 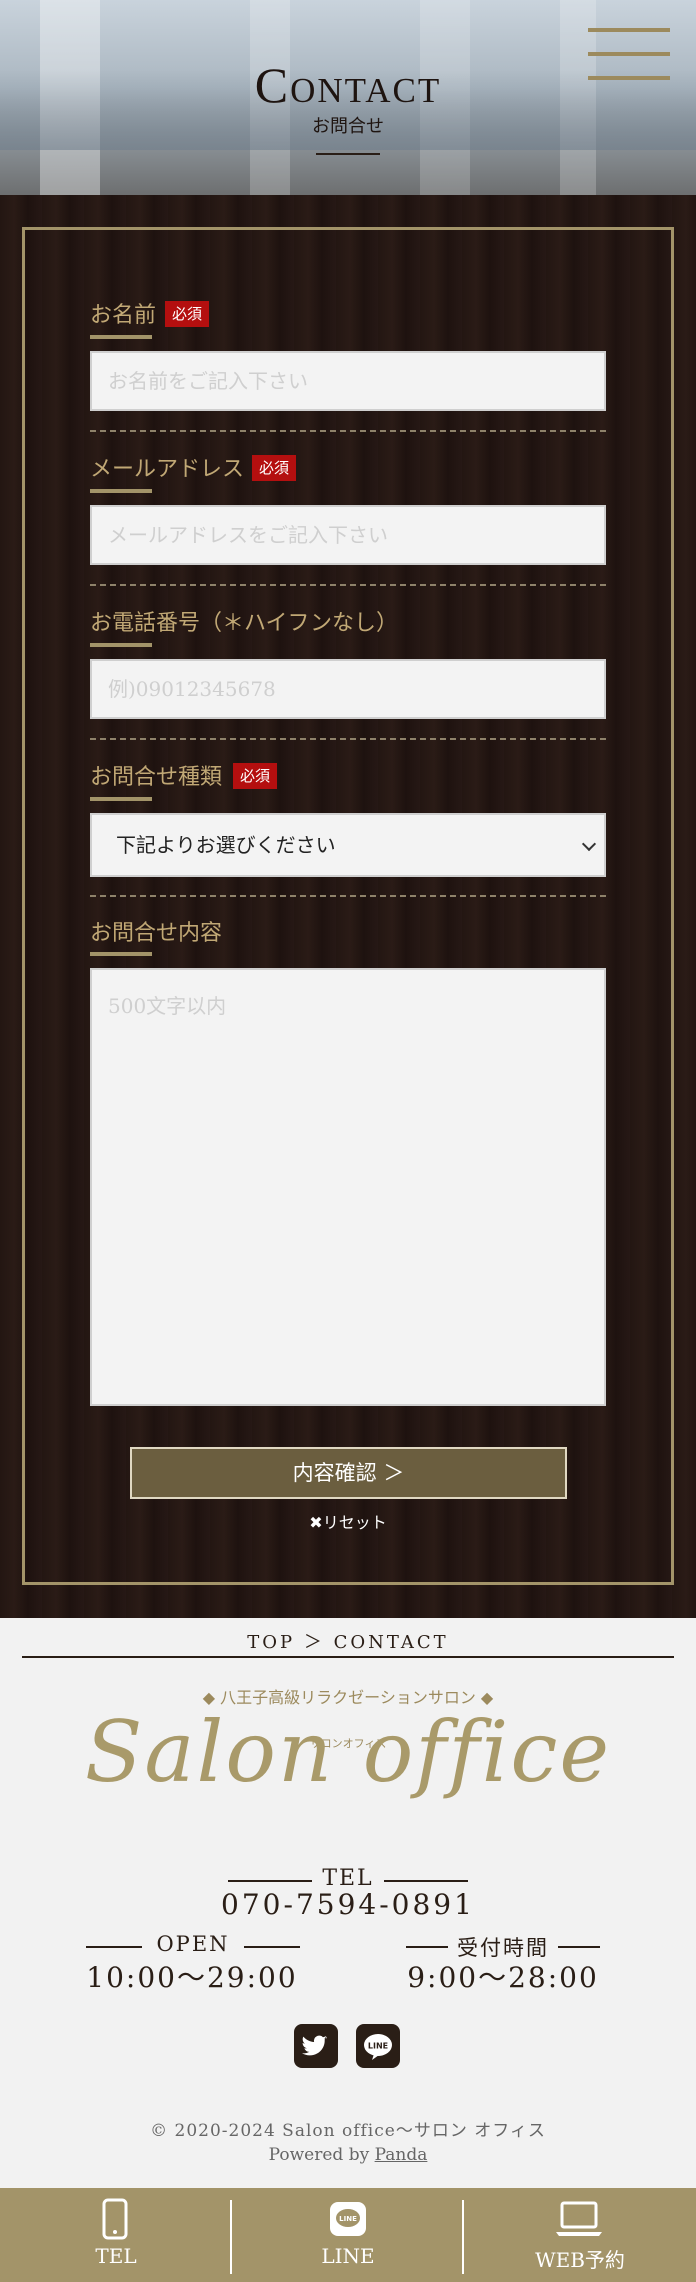 I want to click on inquiry-type-label: お問合せ種類, so click(x=156, y=777).